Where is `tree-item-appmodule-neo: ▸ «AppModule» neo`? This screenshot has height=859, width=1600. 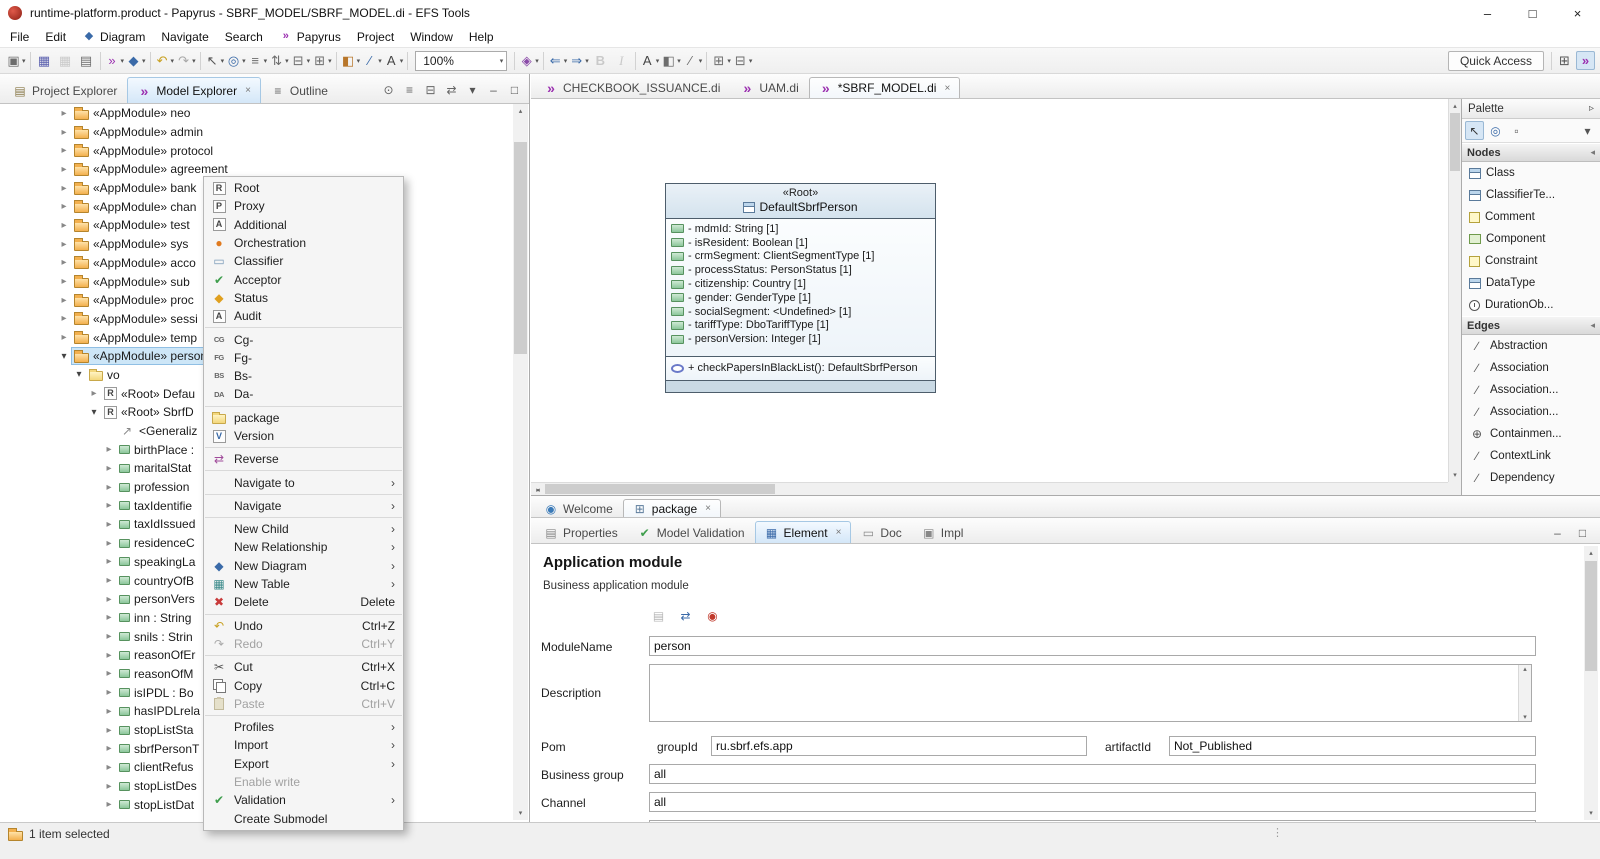
tree-item-appmodule-neo: ▸ «AppModule» neo is located at coordinates (256, 113).